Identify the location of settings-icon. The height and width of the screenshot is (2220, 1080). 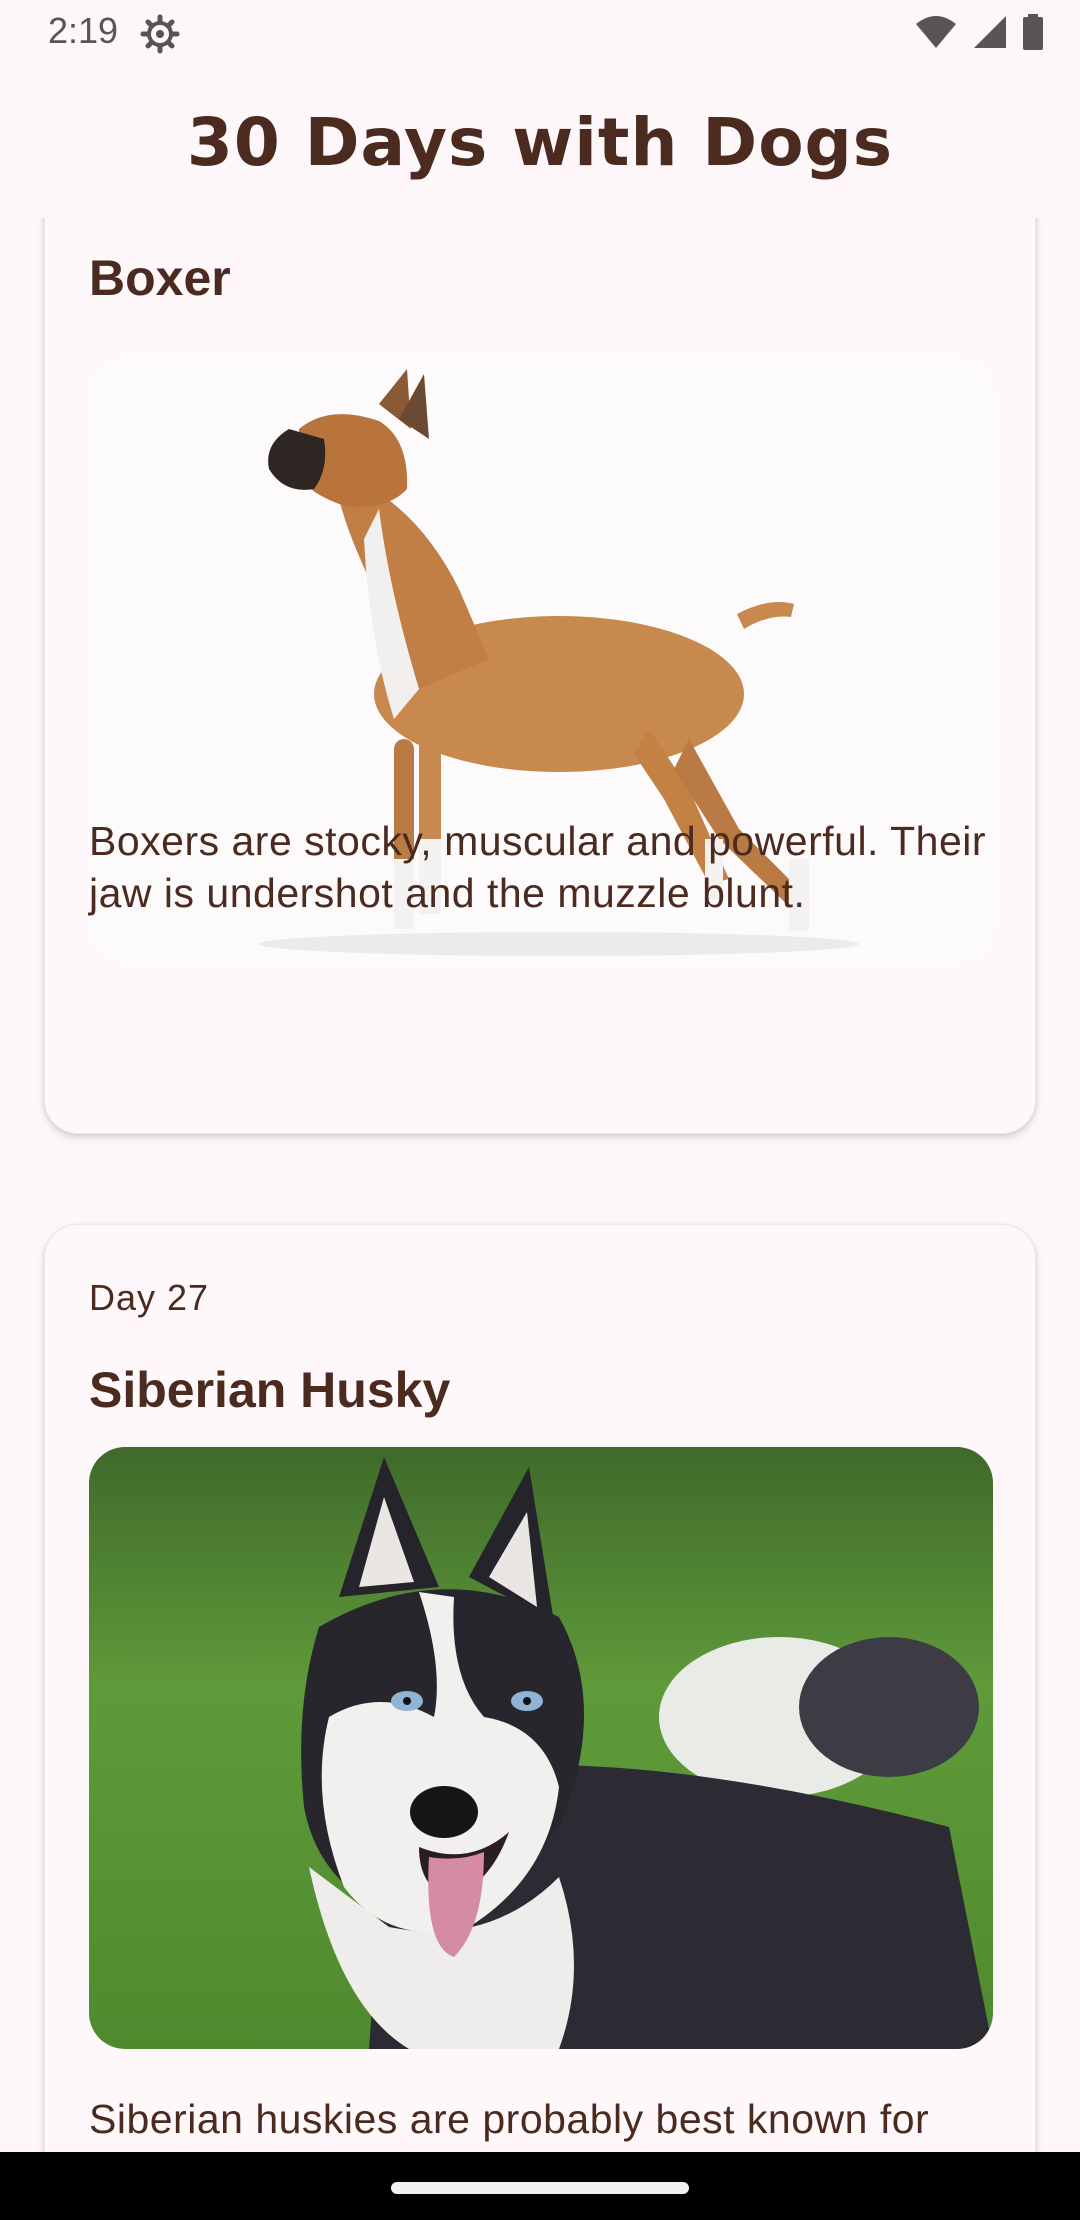
(160, 34).